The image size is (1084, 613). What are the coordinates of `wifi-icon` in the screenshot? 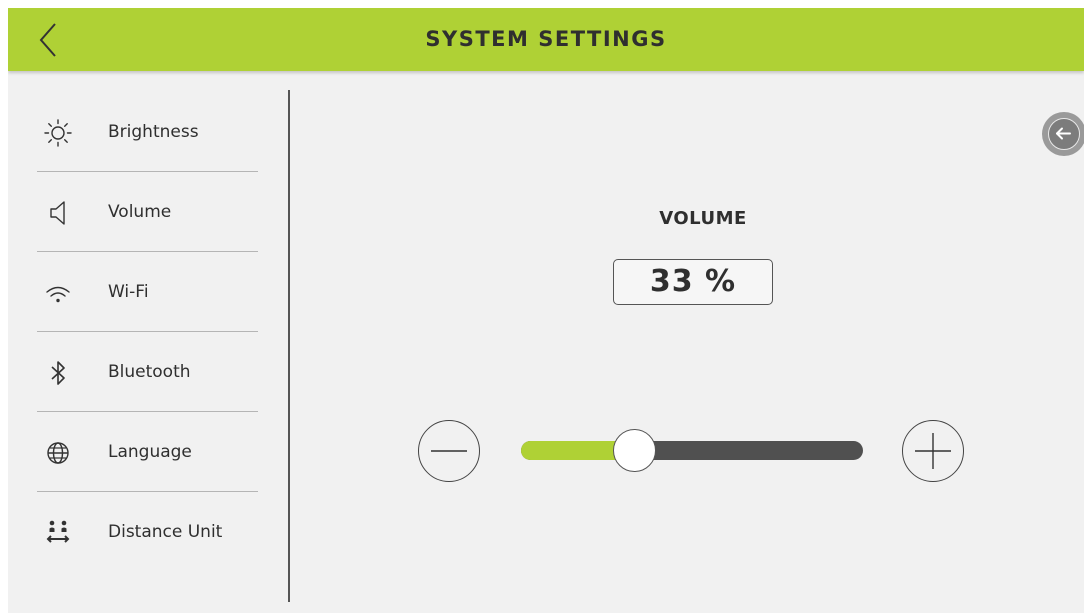 It's located at (58, 294).